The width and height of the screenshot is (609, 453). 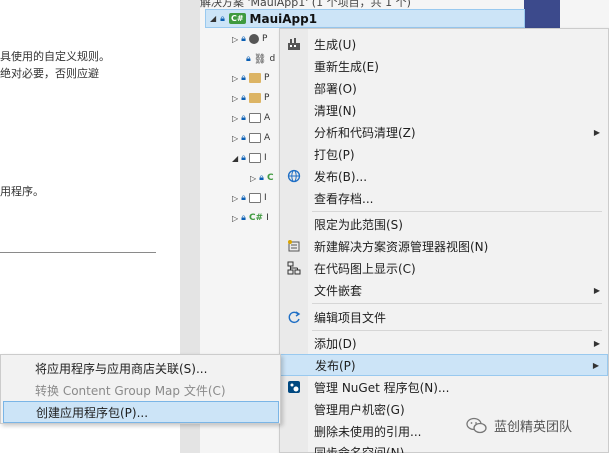 What do you see at coordinates (444, 224) in the screenshot?
I see `menu-item-scope: 限定为此范围(S)` at bounding box center [444, 224].